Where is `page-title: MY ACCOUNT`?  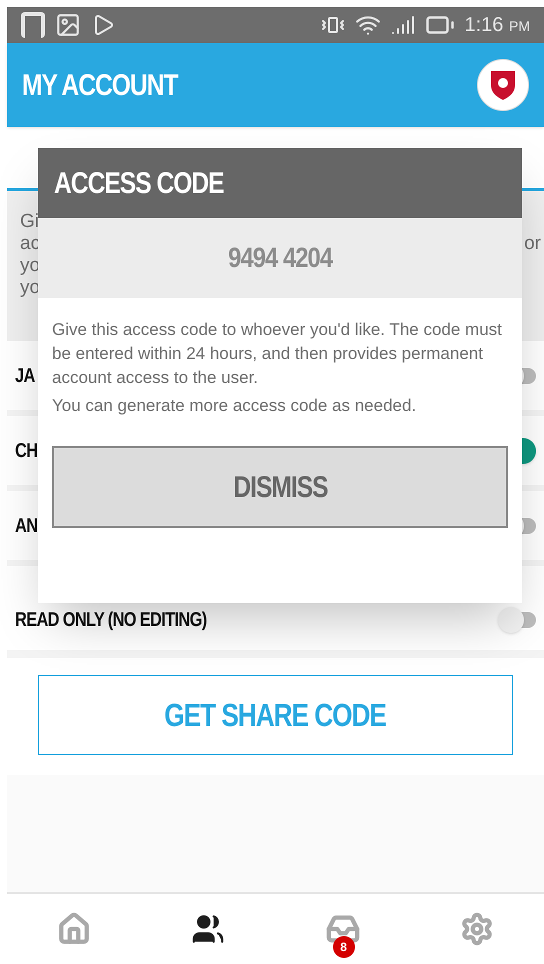 page-title: MY ACCOUNT is located at coordinates (100, 86).